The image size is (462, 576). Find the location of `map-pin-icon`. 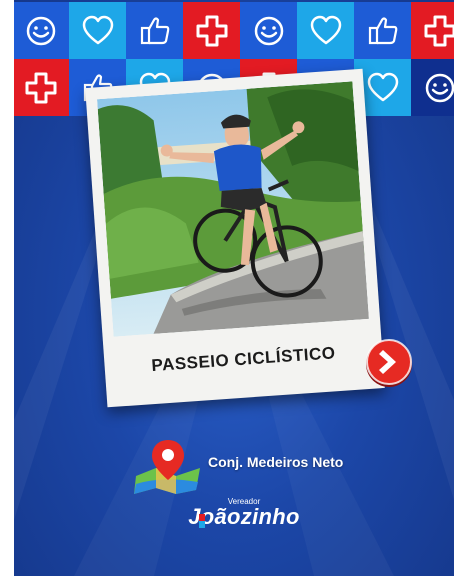

map-pin-icon is located at coordinates (167, 467).